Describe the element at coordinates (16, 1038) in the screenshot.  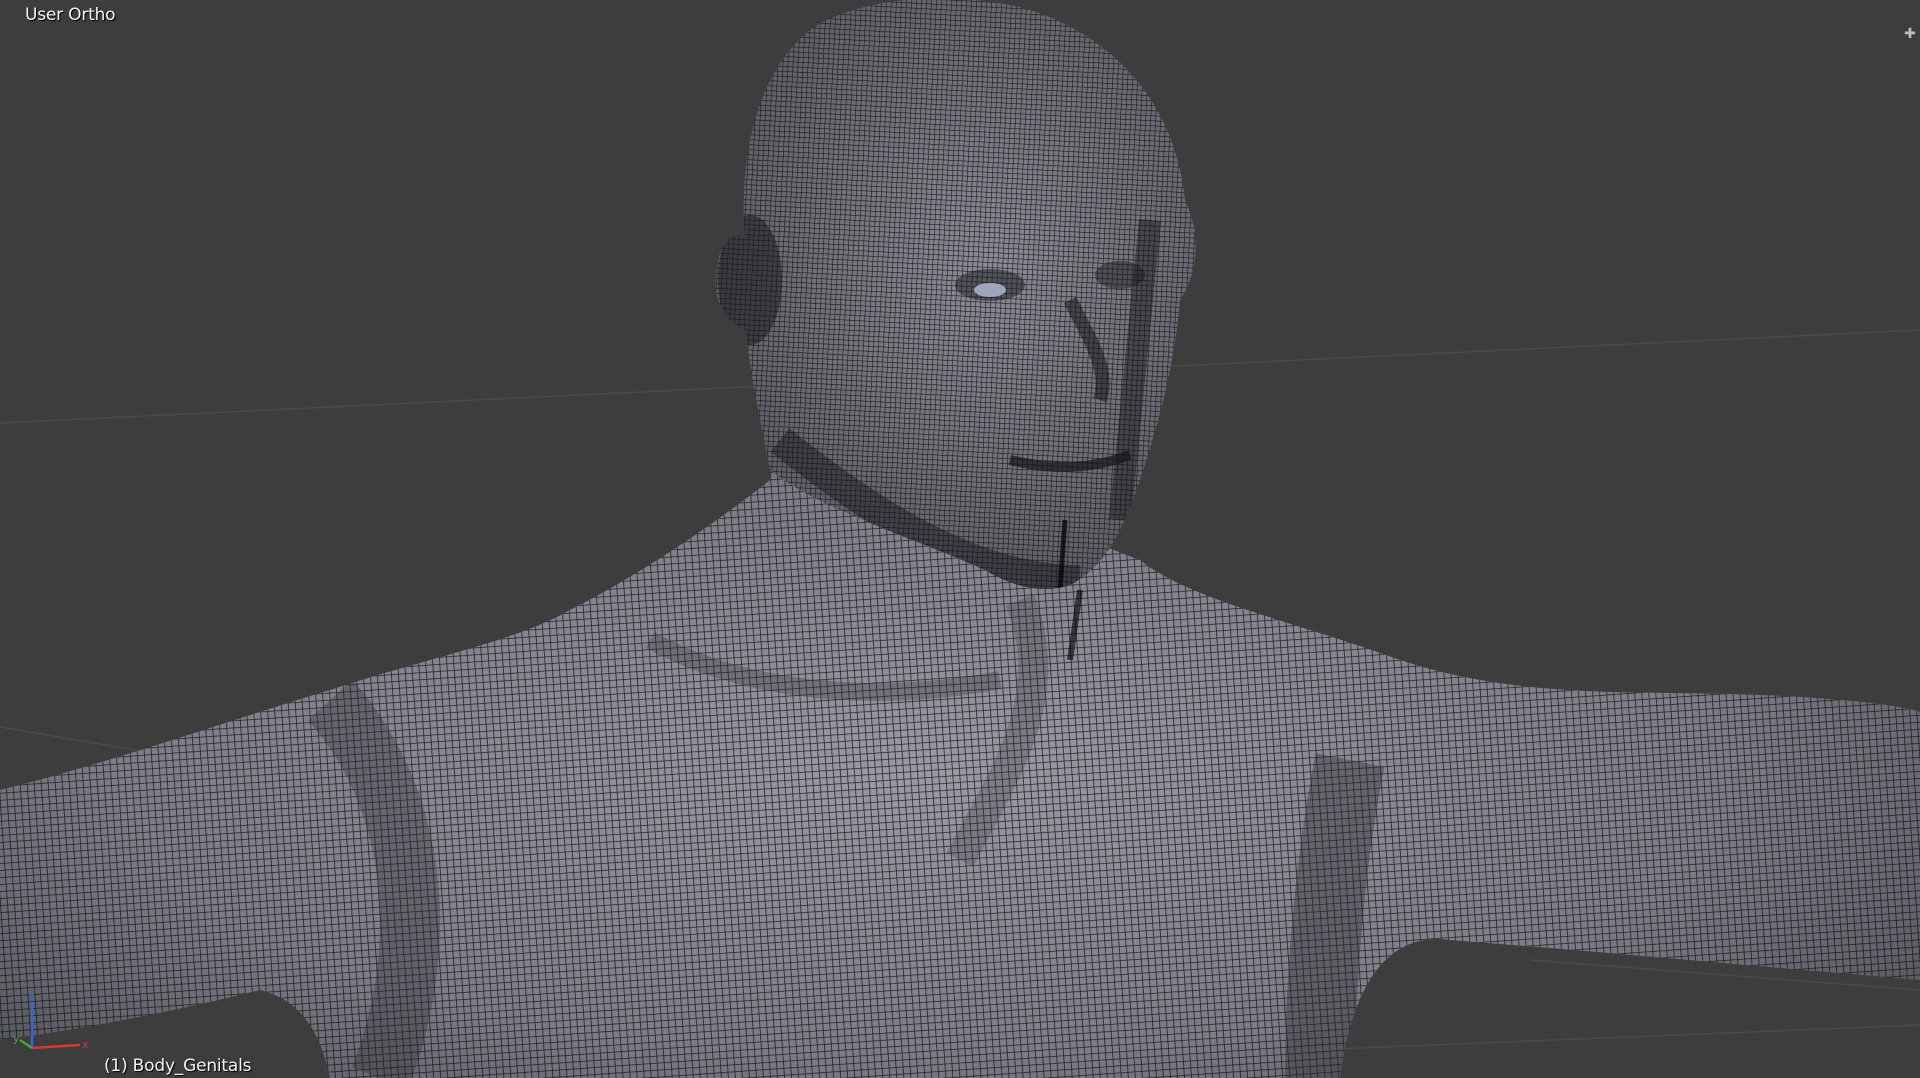
I see `svg-text: y` at that location.